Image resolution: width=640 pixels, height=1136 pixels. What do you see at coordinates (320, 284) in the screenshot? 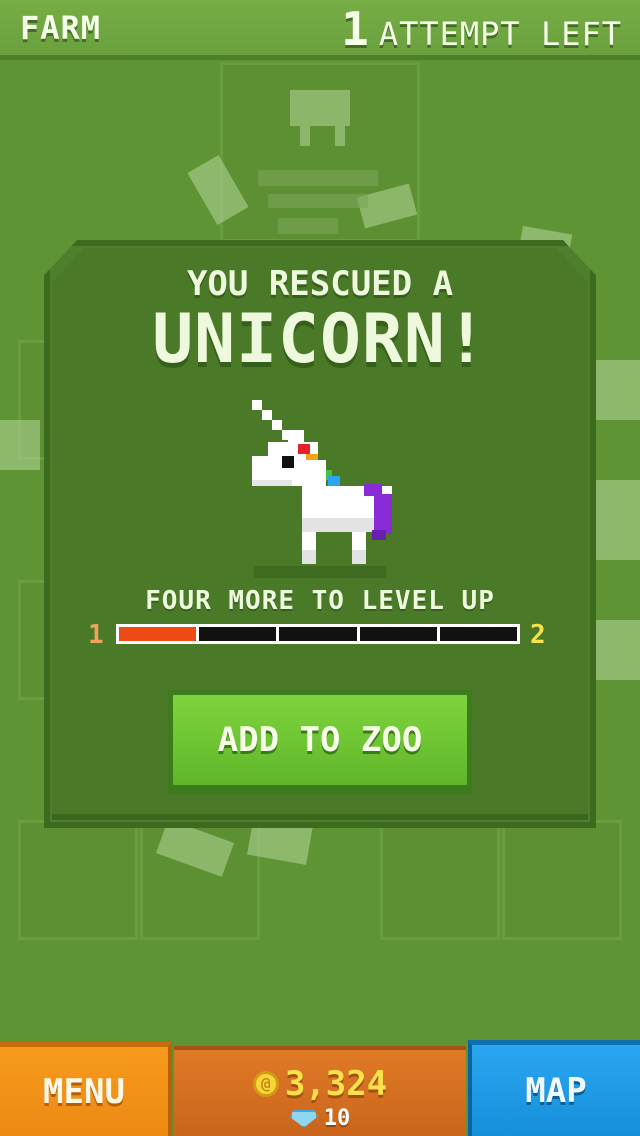
I see `dialog-subtitle: YOU RESCUED A` at bounding box center [320, 284].